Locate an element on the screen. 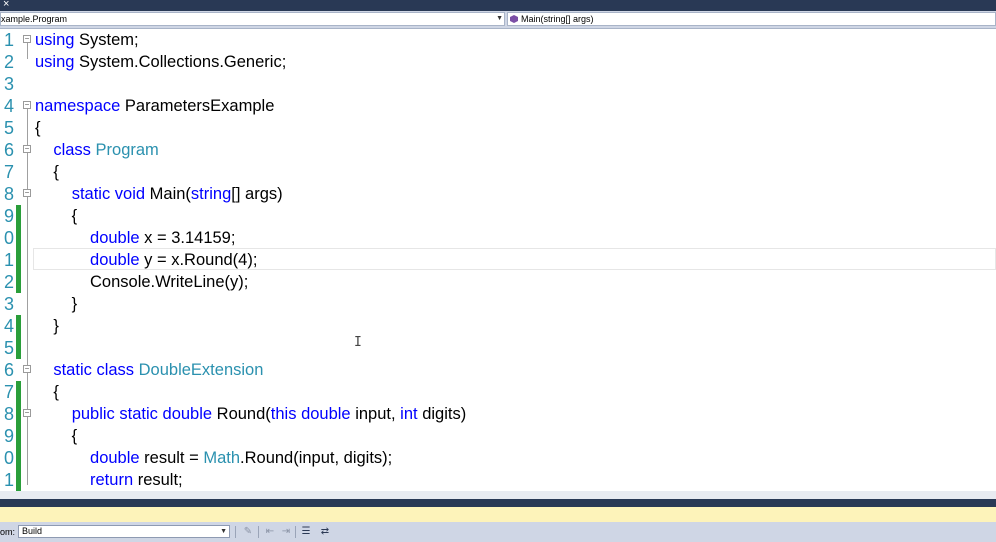  code-text: static class DoubleExtension is located at coordinates (149, 370).